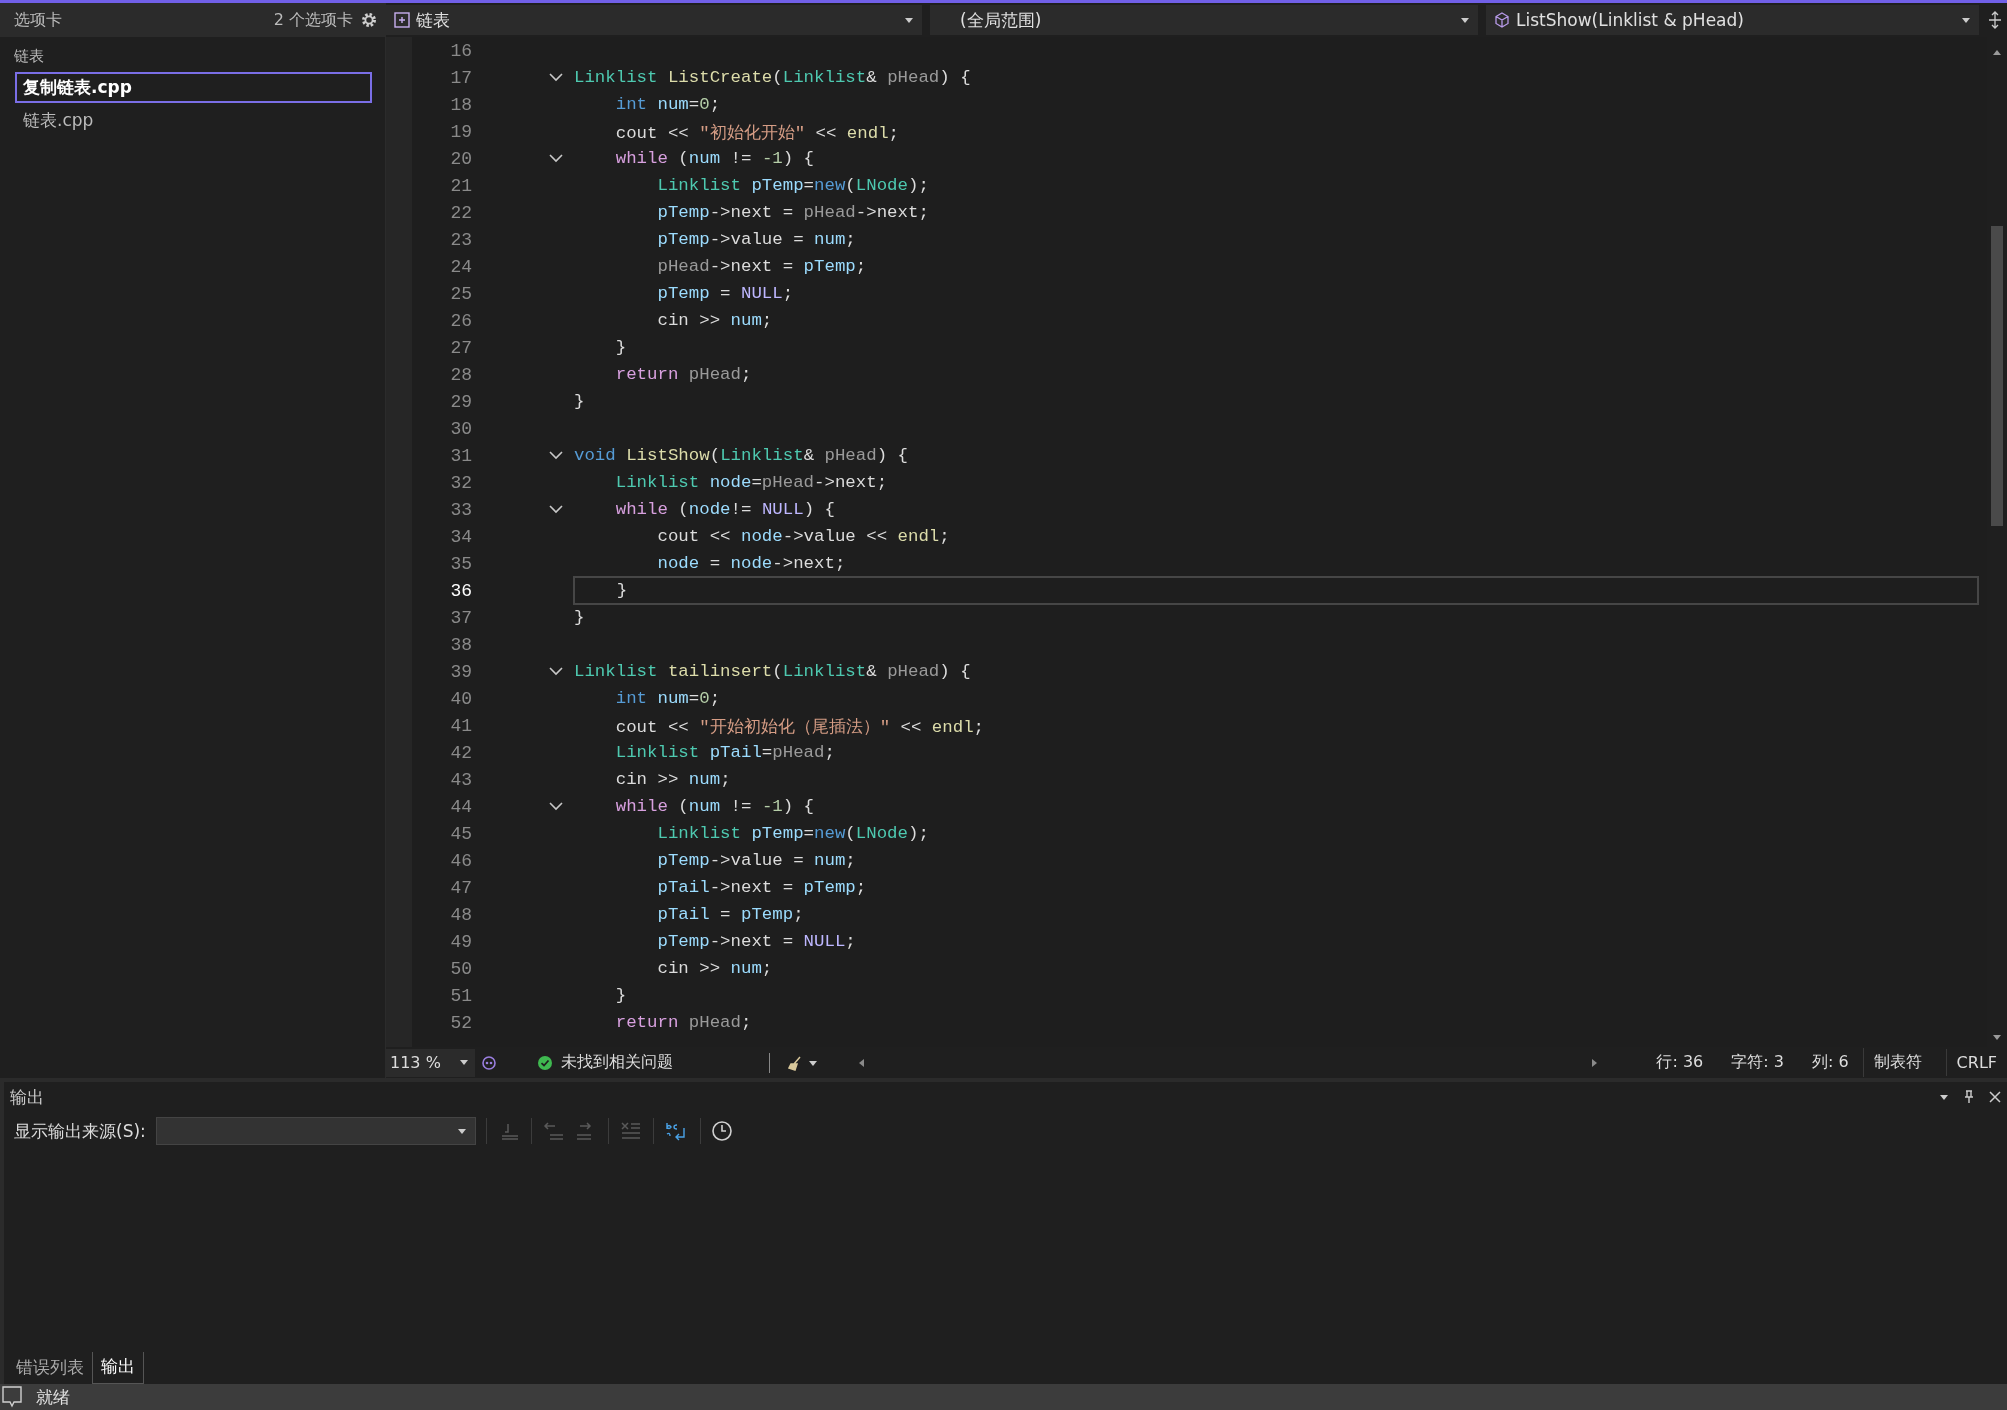 The height and width of the screenshot is (1410, 2007). Describe the element at coordinates (460, 401) in the screenshot. I see `line-number: 29` at that location.